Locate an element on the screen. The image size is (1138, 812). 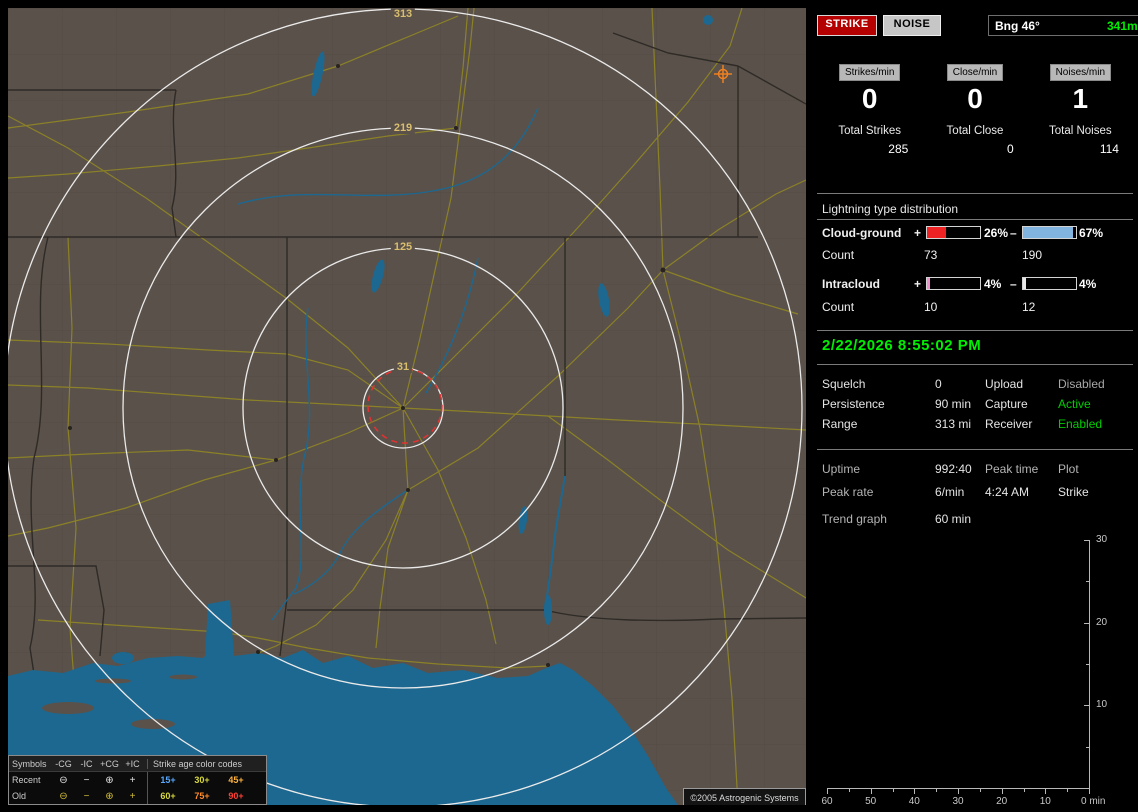
receiver-status: Enabled is located at coordinates (1080, 424).